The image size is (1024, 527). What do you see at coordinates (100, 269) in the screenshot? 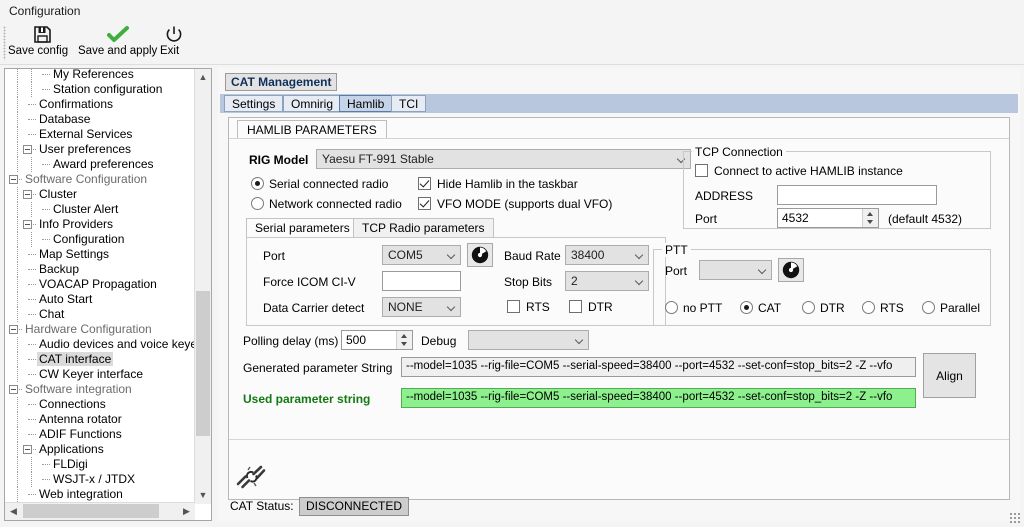
I see `tree-item: Backup` at bounding box center [100, 269].